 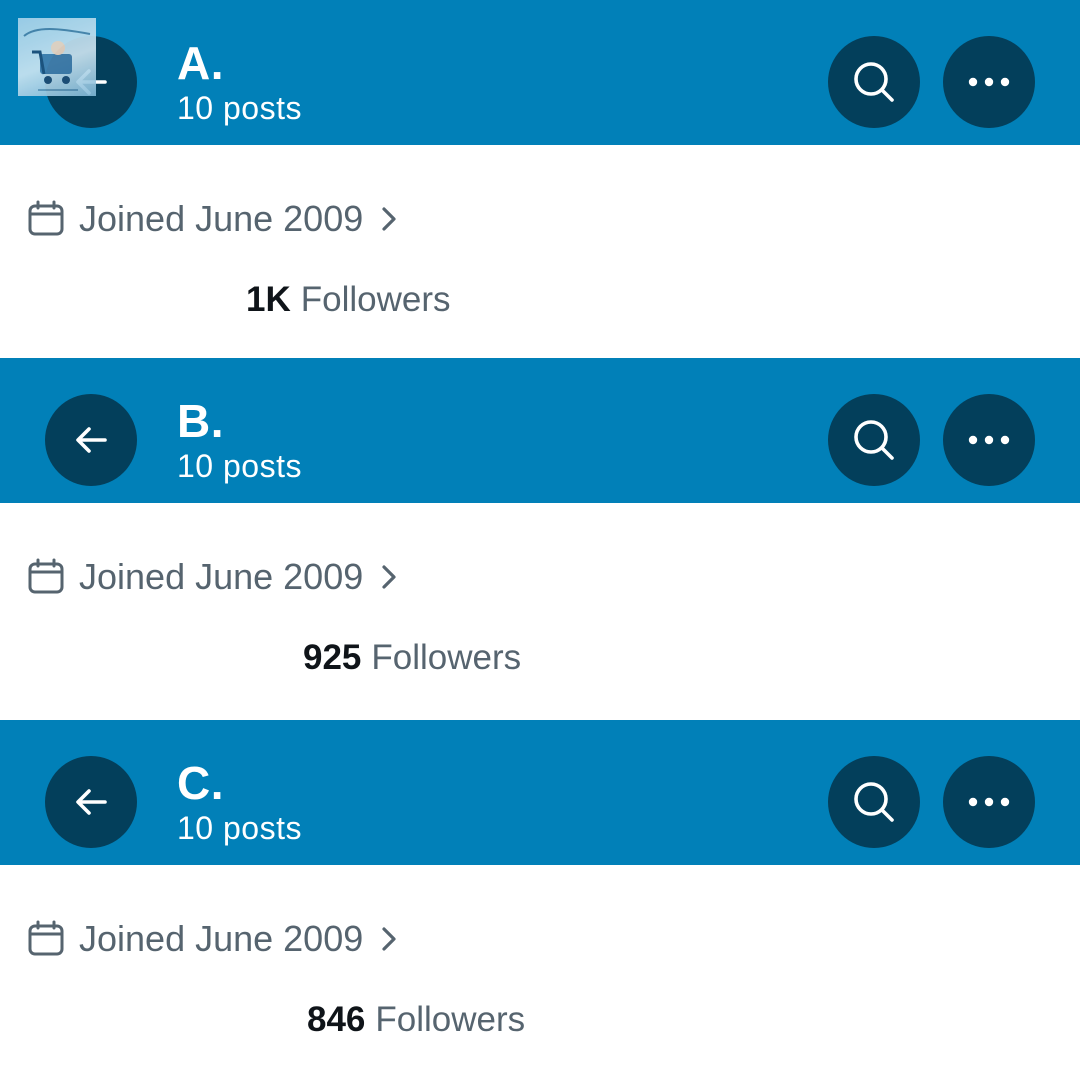 What do you see at coordinates (268, 299) in the screenshot?
I see `followers-count: 1K` at bounding box center [268, 299].